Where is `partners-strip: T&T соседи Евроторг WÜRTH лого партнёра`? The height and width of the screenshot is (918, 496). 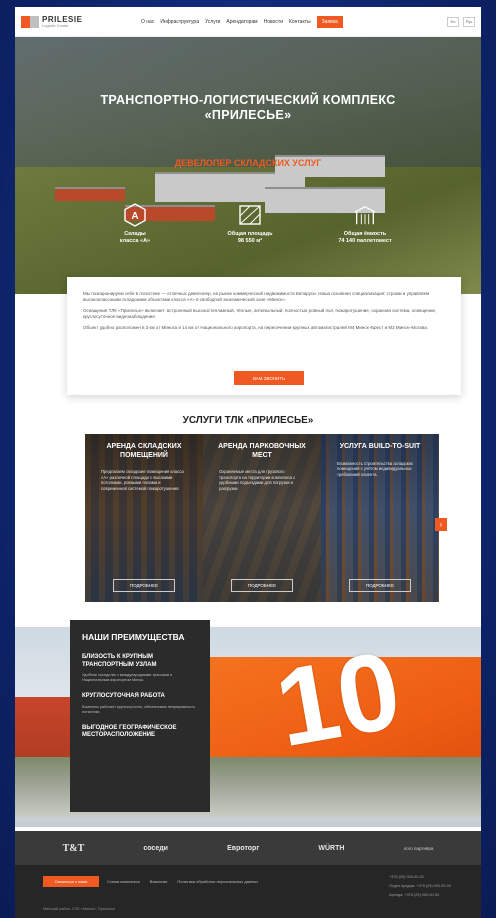
partners-strip: T&T соседи Евроторг WÜRTH лого партнёра is located at coordinates (248, 848).